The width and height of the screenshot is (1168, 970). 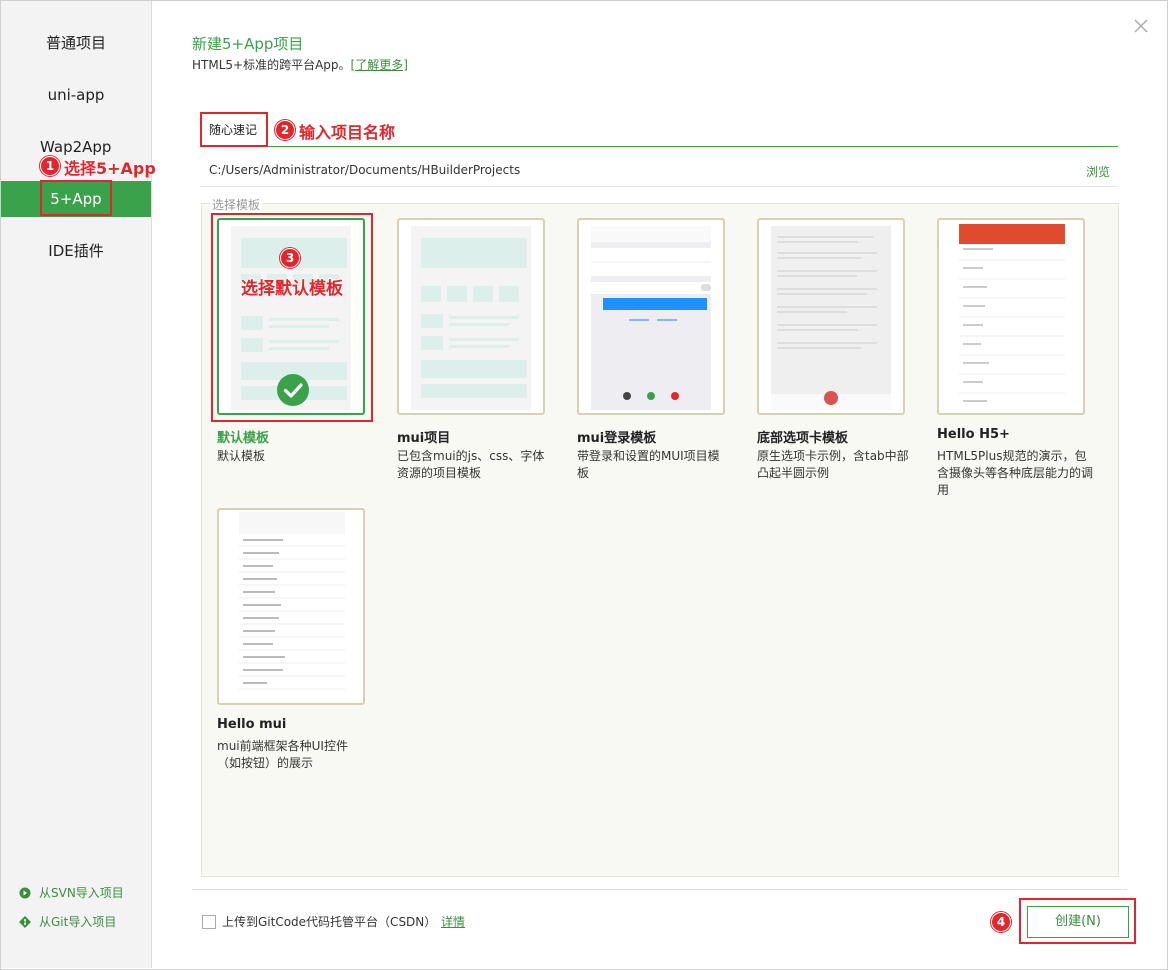 What do you see at coordinates (1001, 922) in the screenshot?
I see `annotation-badge-4: 4` at bounding box center [1001, 922].